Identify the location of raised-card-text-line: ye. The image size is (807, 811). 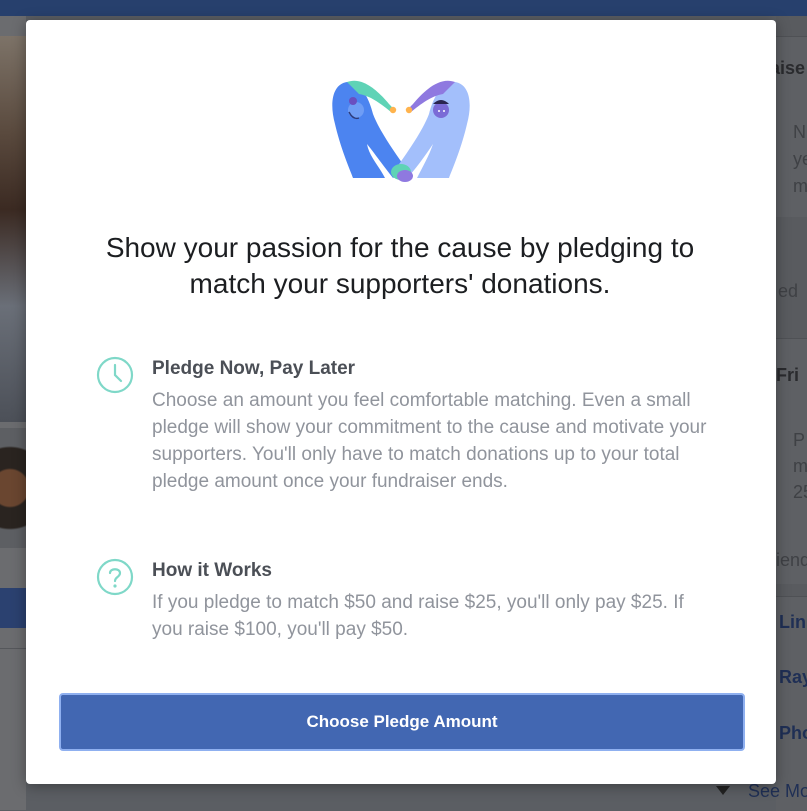
(800, 159).